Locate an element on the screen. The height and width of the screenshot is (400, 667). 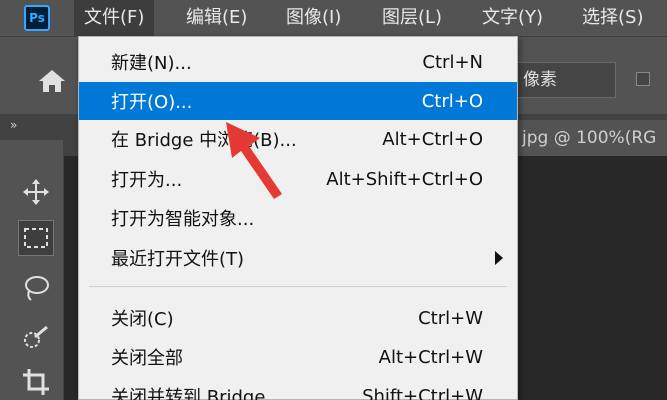
home-icon is located at coordinates (52, 81).